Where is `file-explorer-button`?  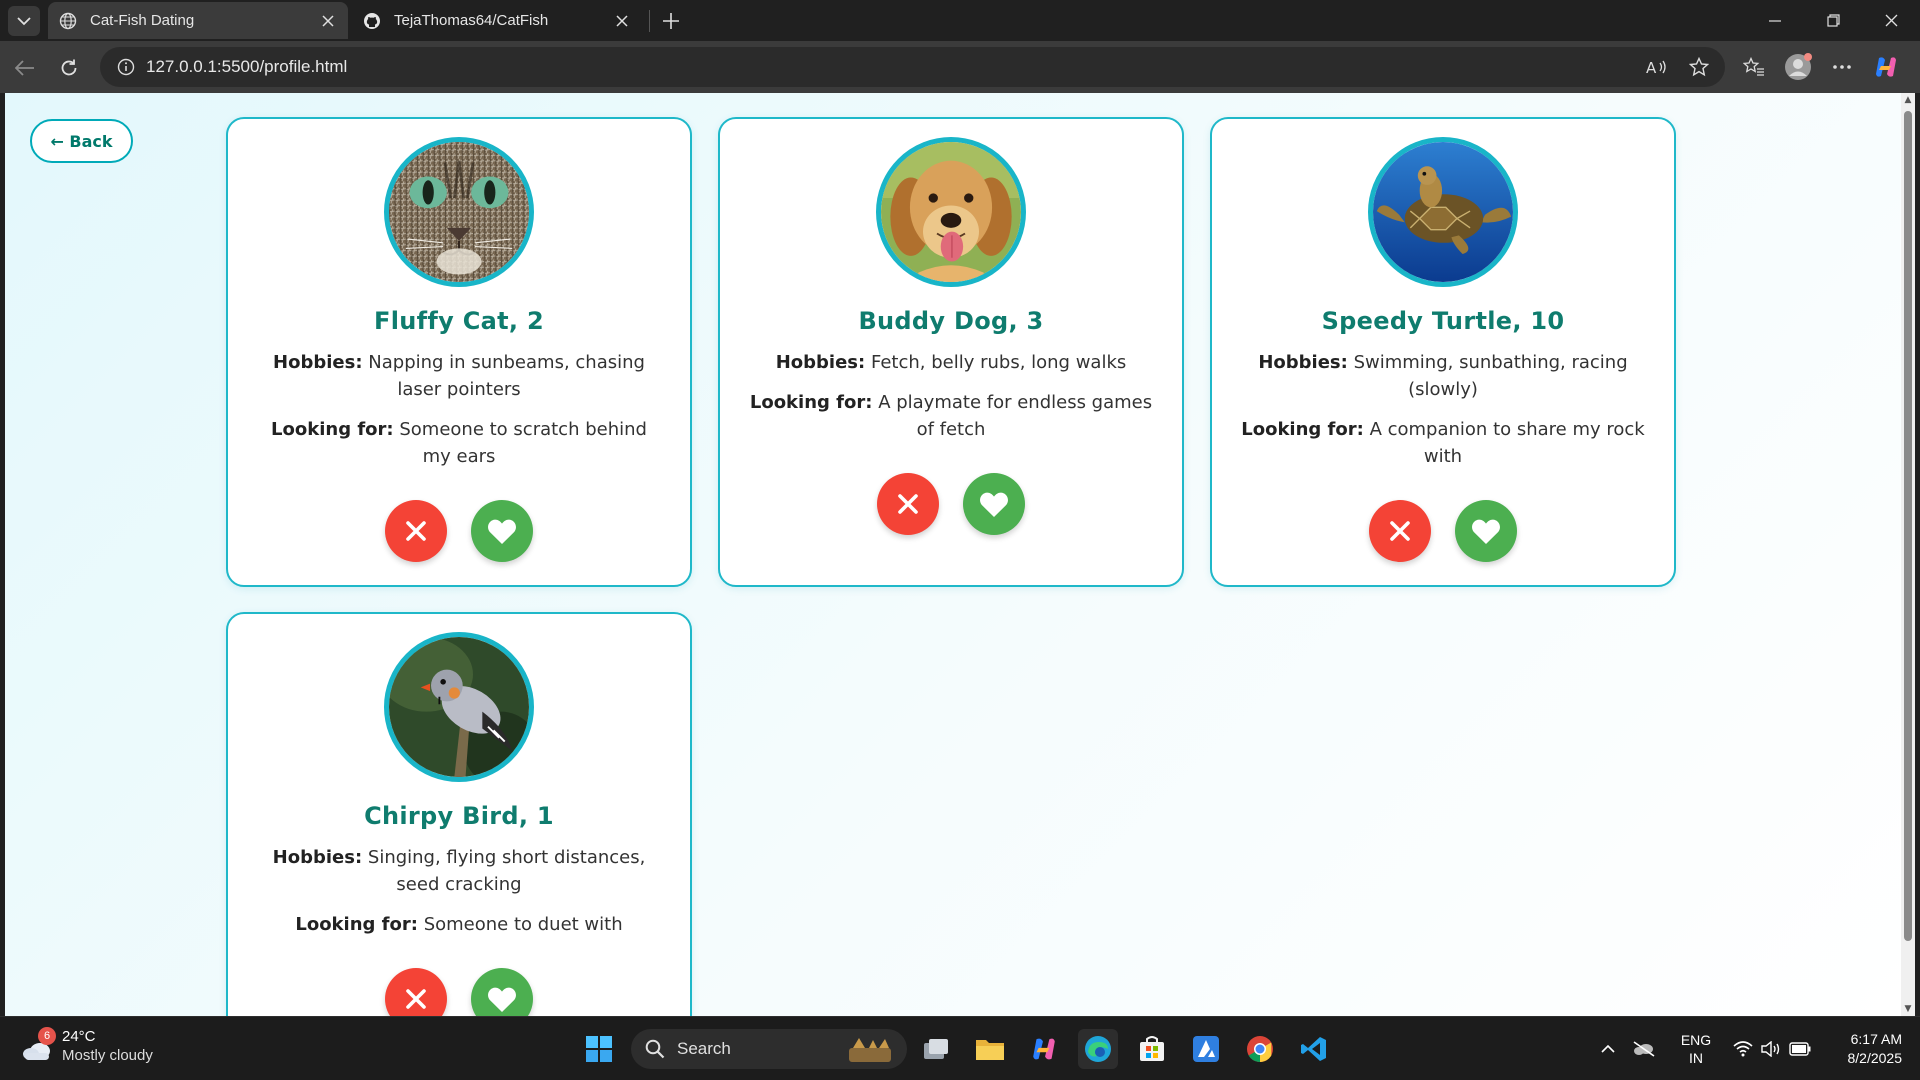
file-explorer-button is located at coordinates (990, 1049).